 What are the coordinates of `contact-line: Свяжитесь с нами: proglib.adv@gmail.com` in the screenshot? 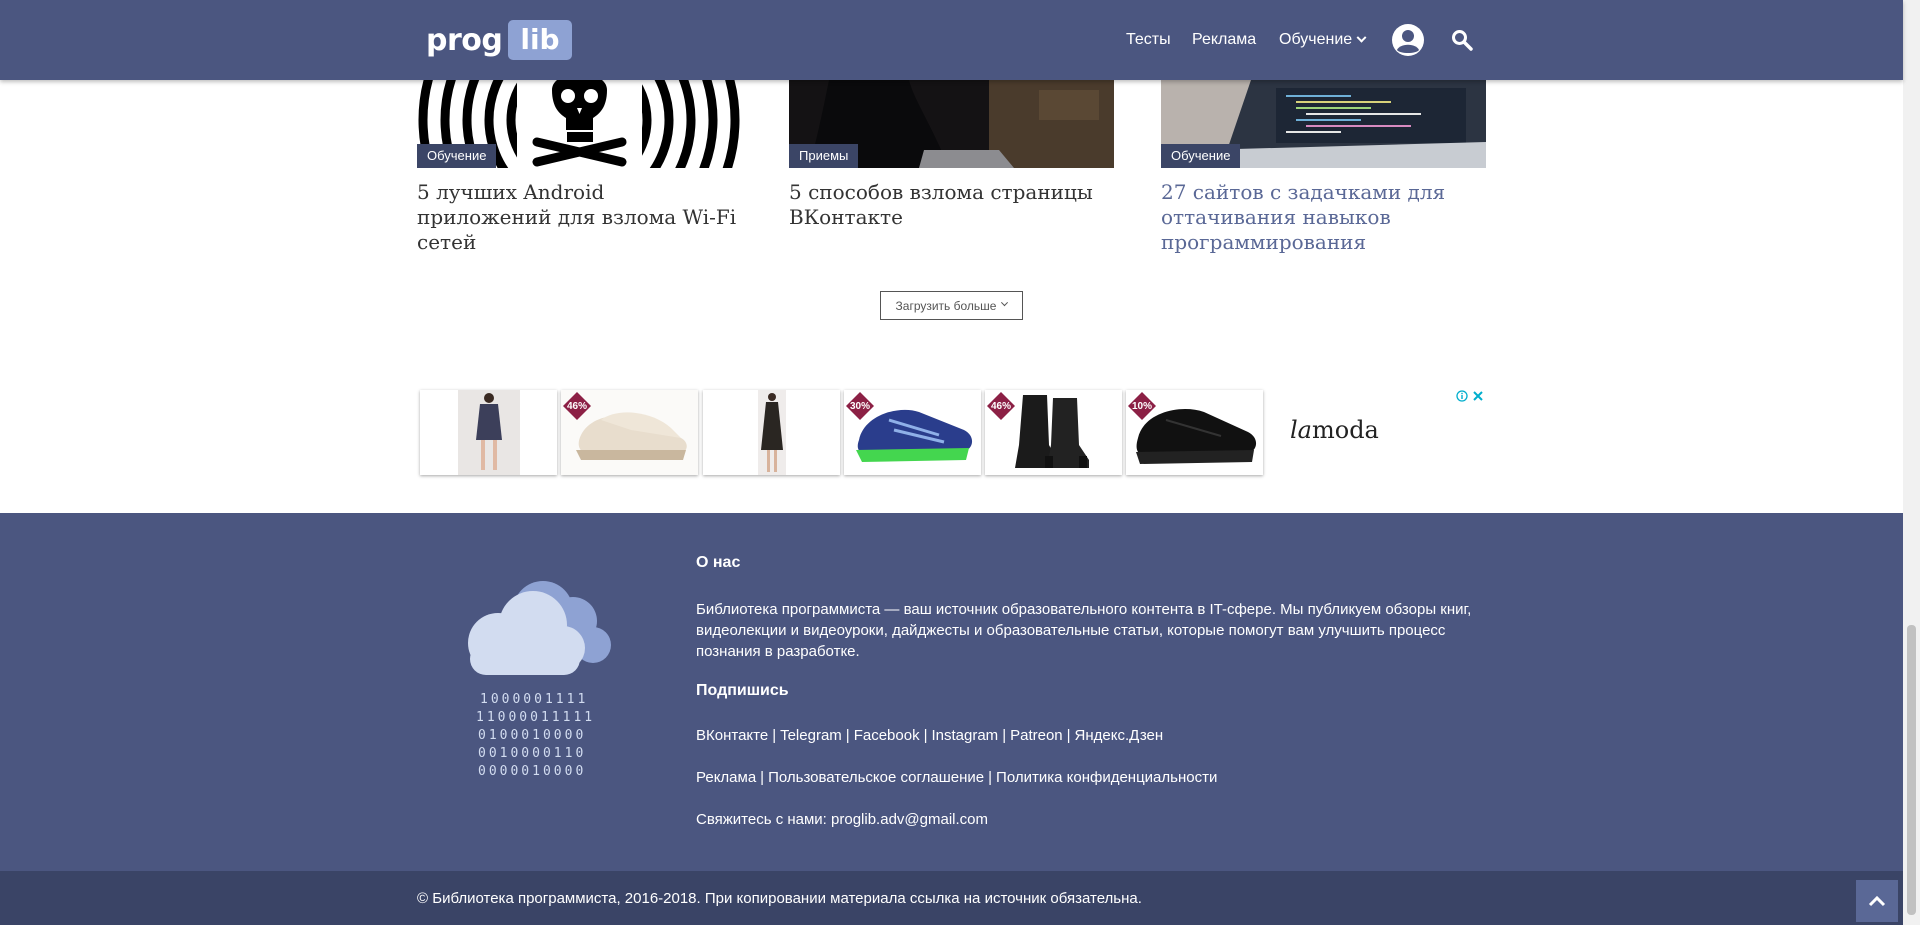 It's located at (842, 819).